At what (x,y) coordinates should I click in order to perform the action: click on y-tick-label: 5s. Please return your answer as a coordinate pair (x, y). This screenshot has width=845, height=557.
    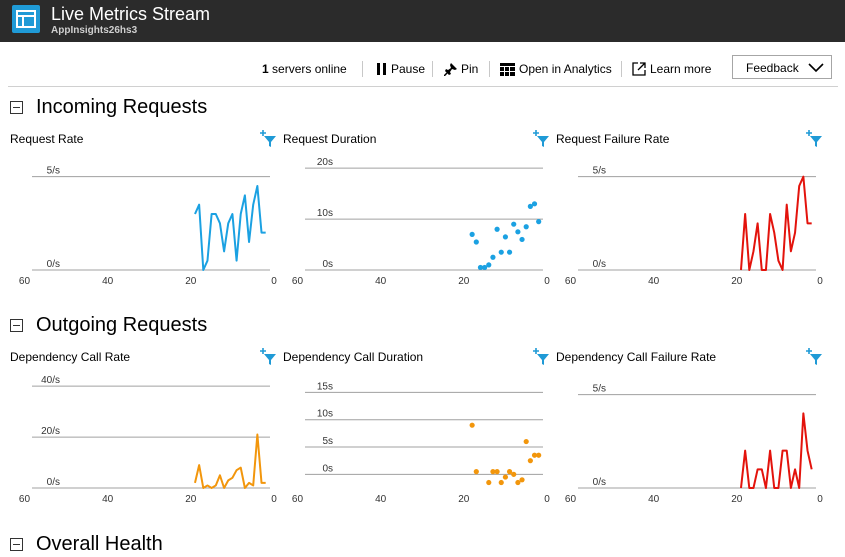
    Looking at the image, I should click on (327, 441).